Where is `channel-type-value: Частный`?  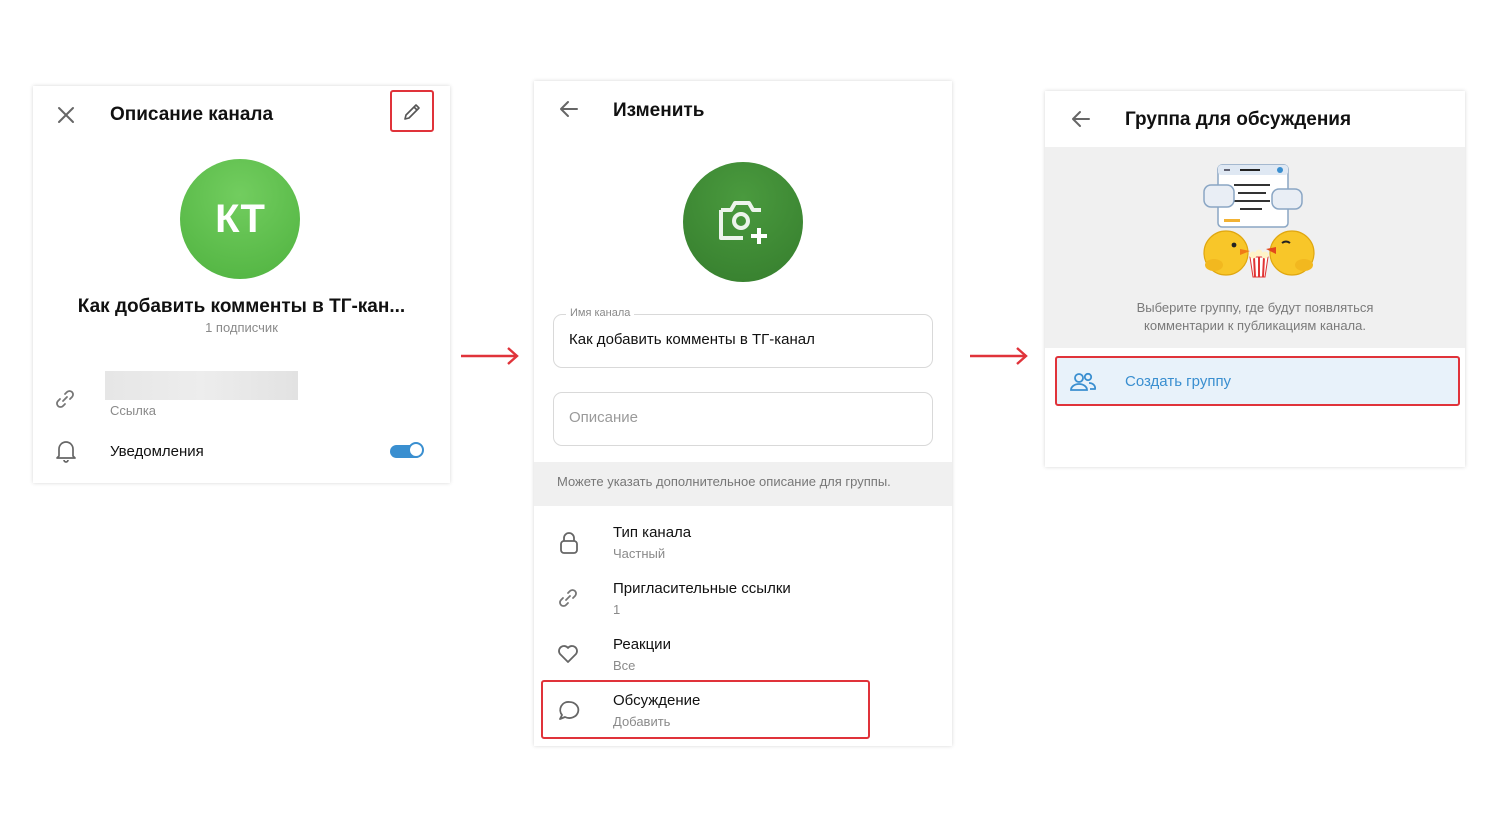
channel-type-value: Частный is located at coordinates (639, 553).